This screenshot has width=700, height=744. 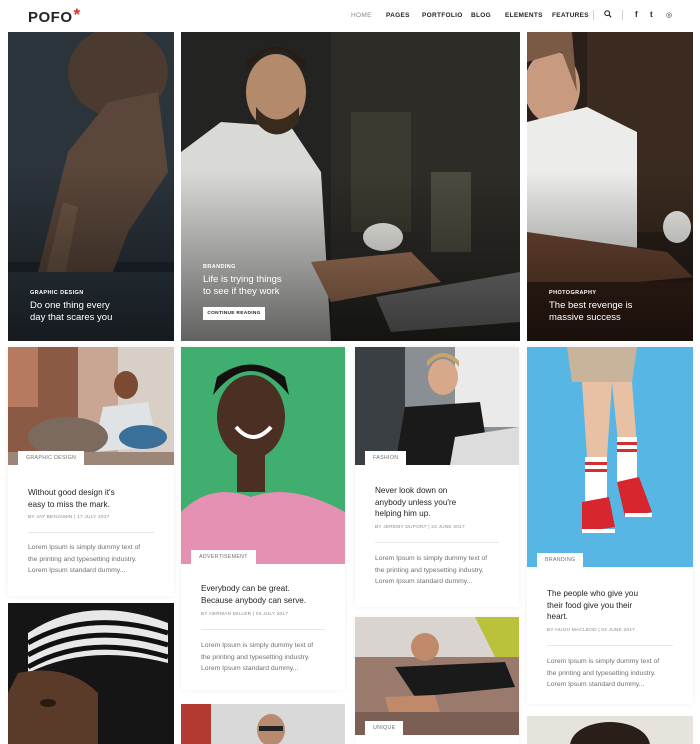 What do you see at coordinates (263, 455) in the screenshot?
I see `smiling-woman-photo` at bounding box center [263, 455].